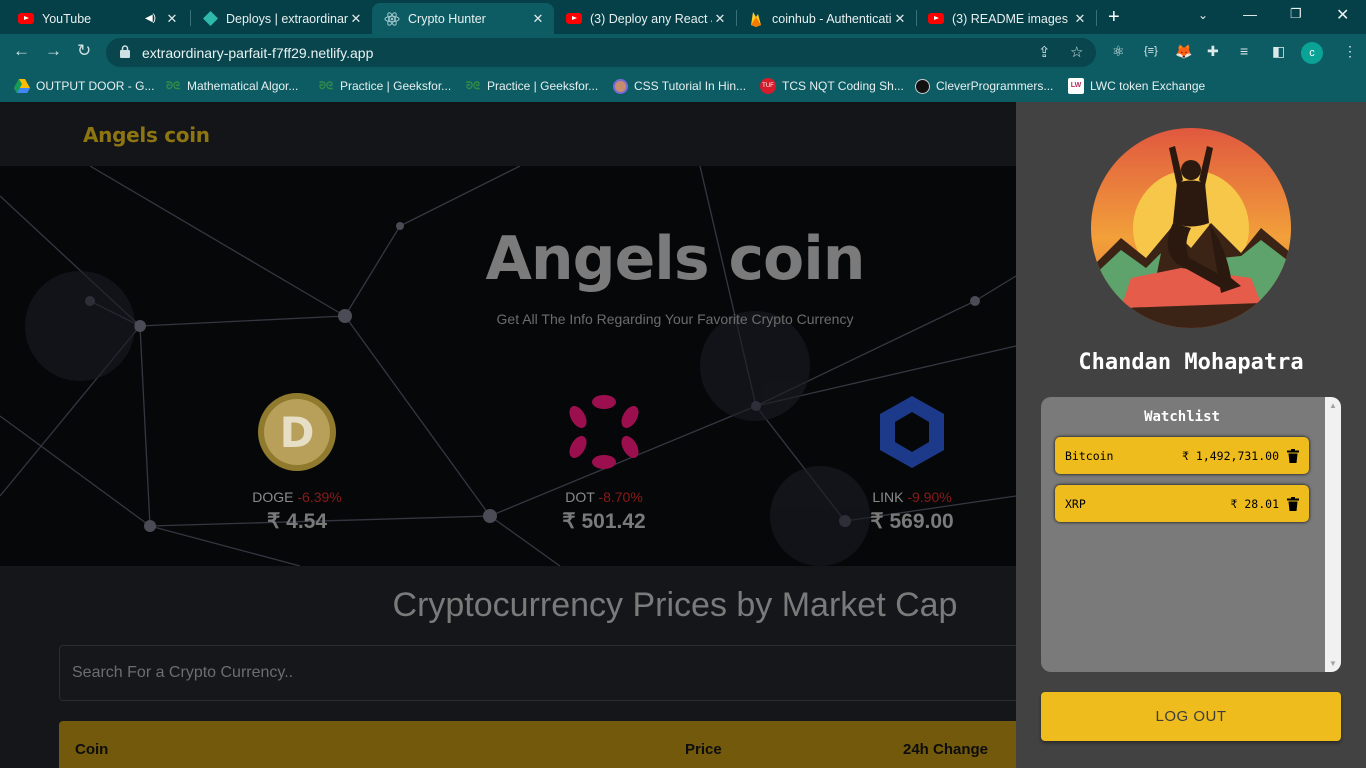 This screenshot has width=1366, height=768. Describe the element at coordinates (258, 53) in the screenshot. I see `url-text: extraordinary-parfait-f7ff29.netlify.app` at that location.